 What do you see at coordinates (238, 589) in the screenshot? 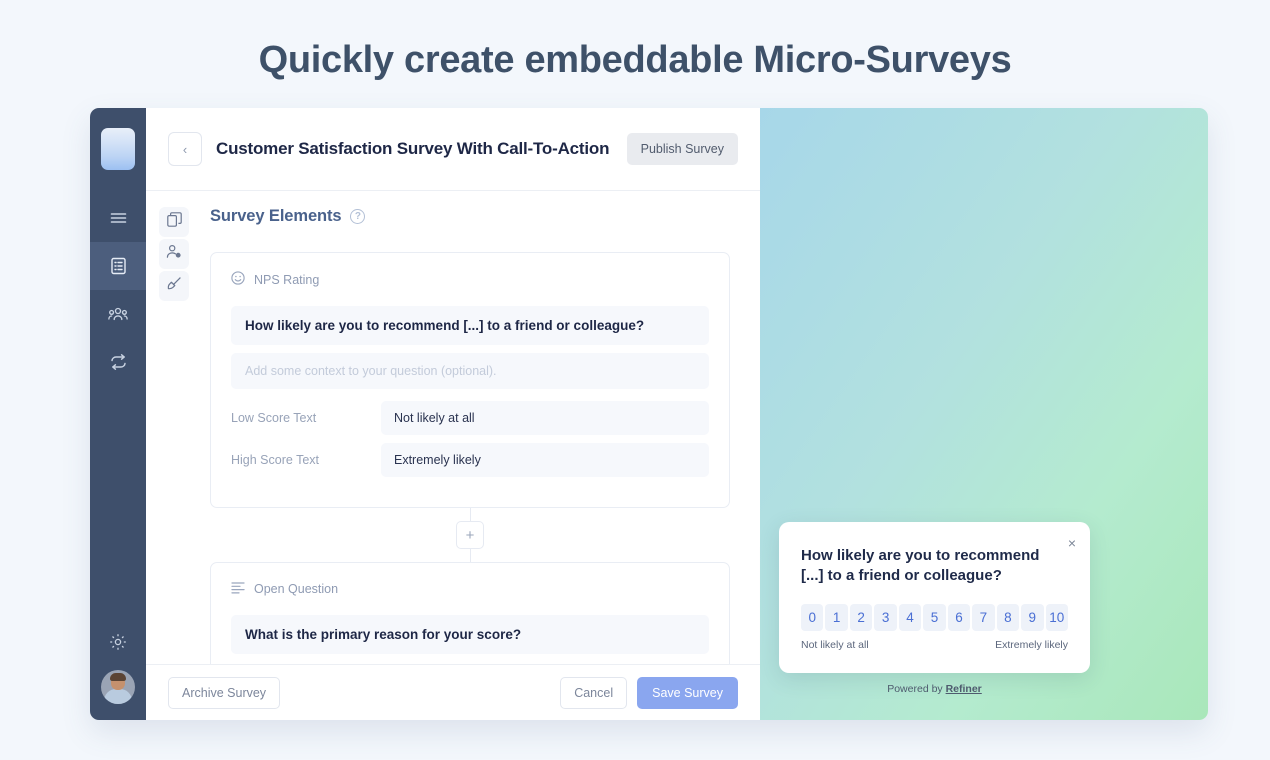
I see `align-left-icon` at bounding box center [238, 589].